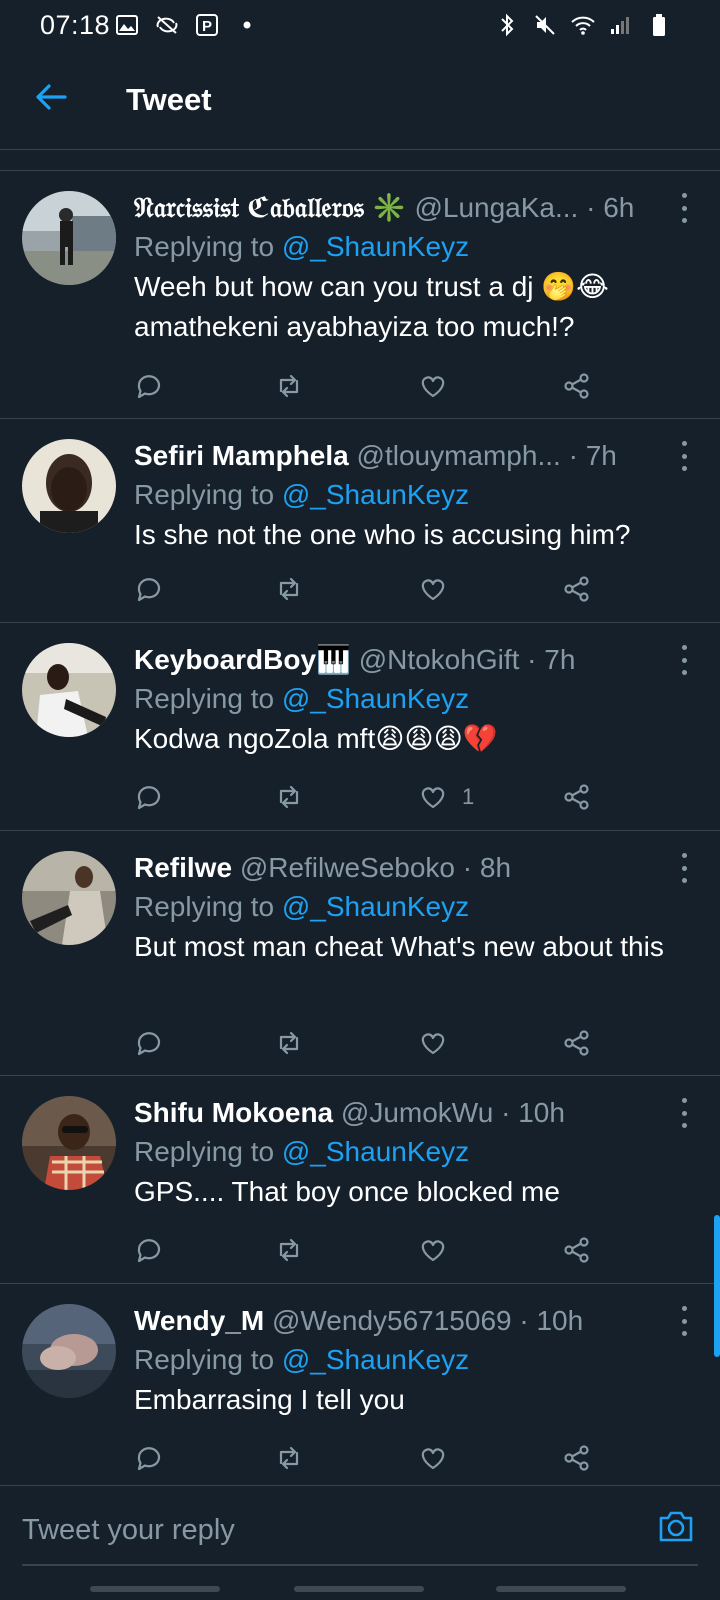 The width and height of the screenshot is (720, 1600). I want to click on display-name: 𝔑𝔞𝔯𝔠𝔦𝔰𝔰𝔦𝔰𝔱 ℭ𝔞𝔟𝔞𝔩𝔩𝔢𝔯𝔬𝔰 ✳️, so click(270, 207).